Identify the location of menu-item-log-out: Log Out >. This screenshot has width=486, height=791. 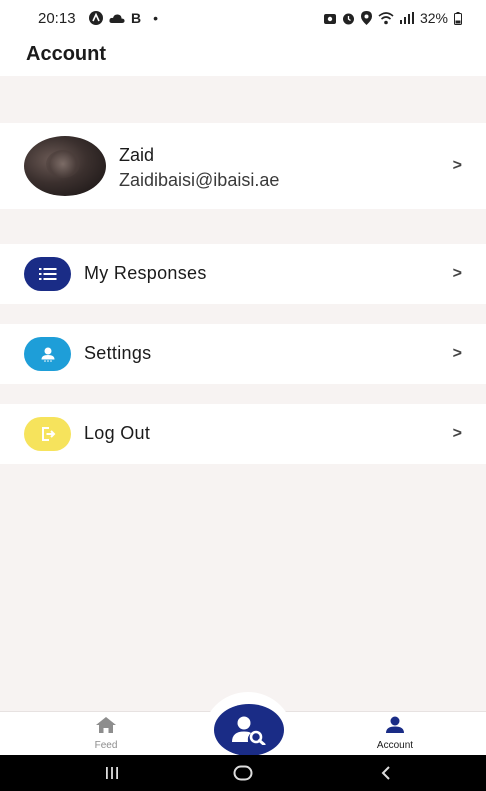
(243, 434).